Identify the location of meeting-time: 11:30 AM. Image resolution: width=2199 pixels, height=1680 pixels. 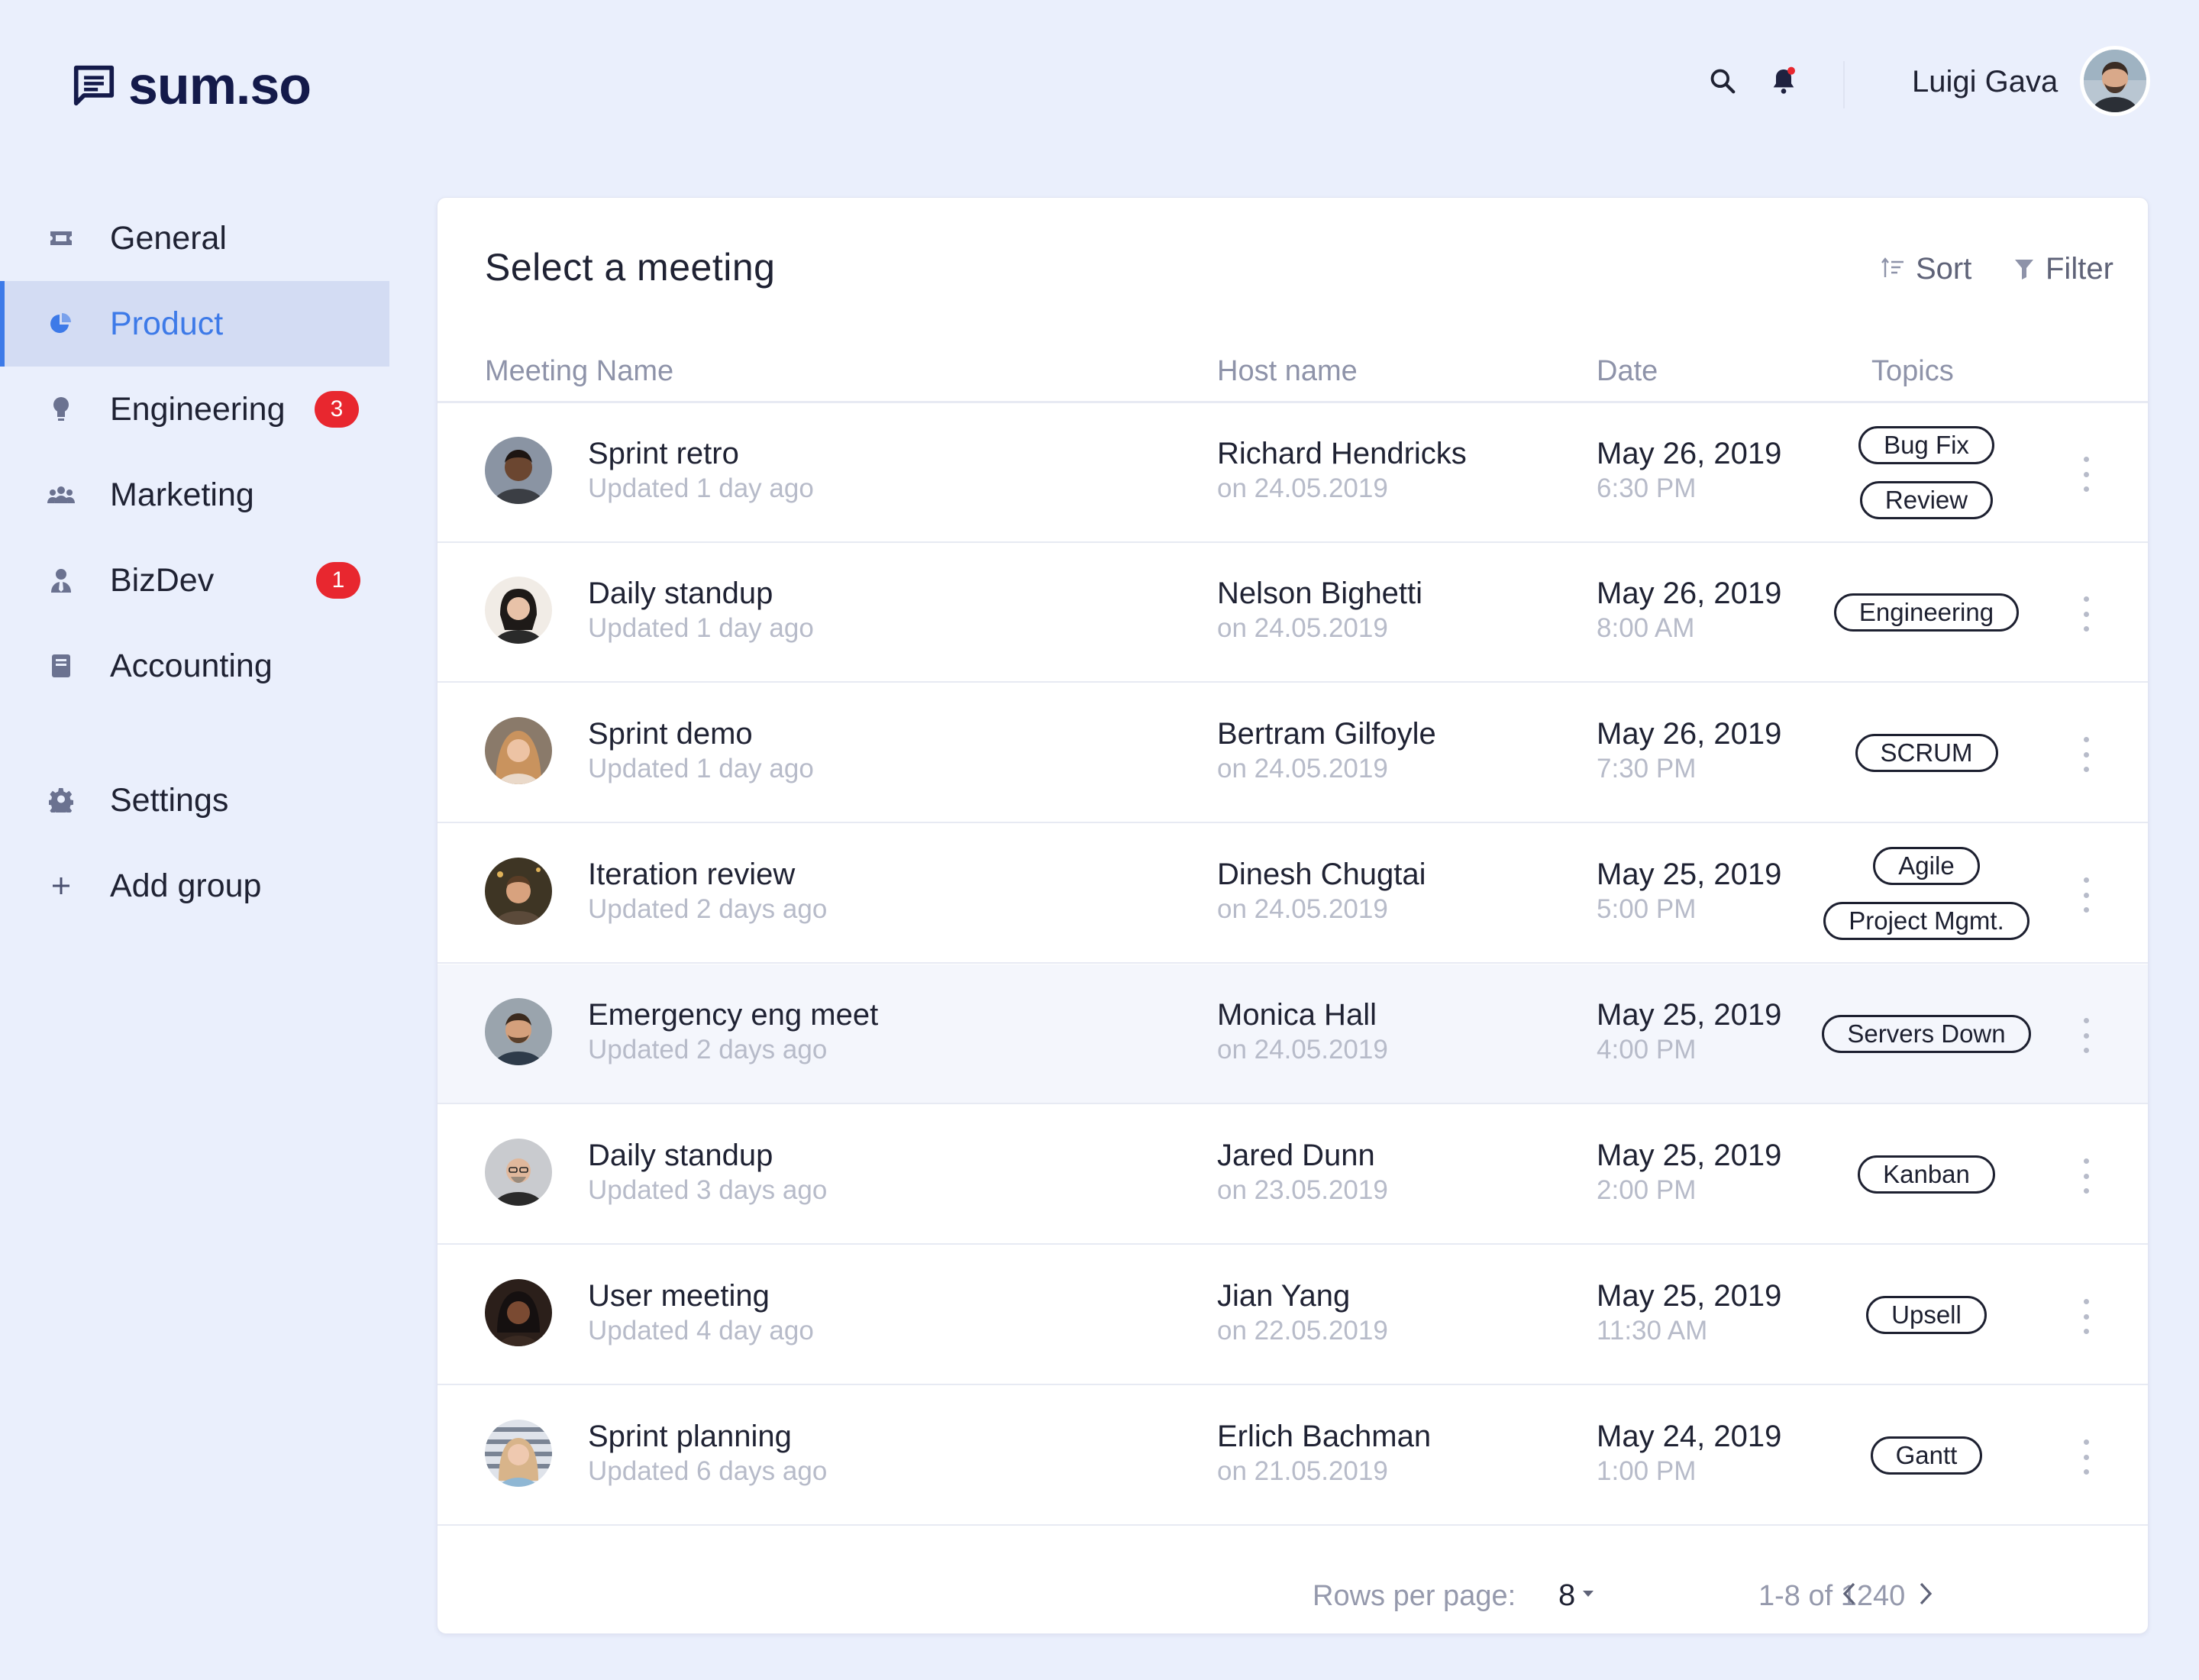
(1652, 1331).